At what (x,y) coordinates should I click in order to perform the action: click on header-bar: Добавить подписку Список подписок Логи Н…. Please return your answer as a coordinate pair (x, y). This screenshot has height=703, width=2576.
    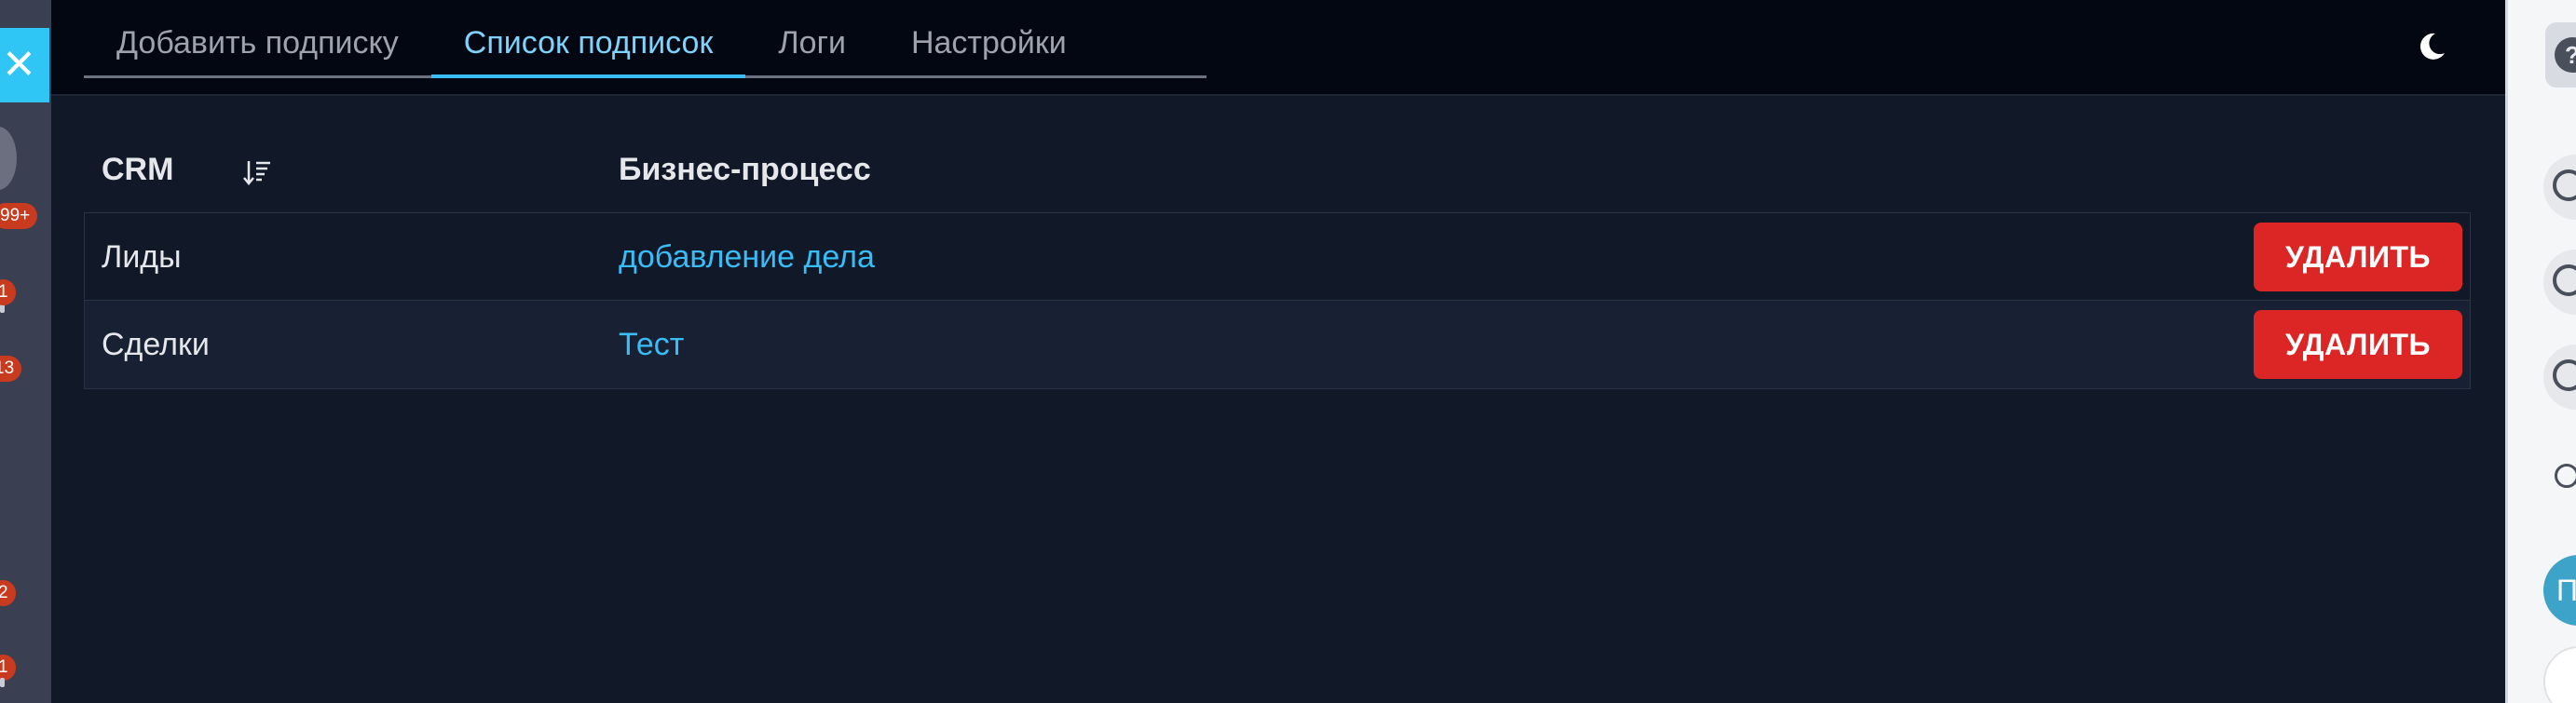
    Looking at the image, I should click on (1278, 48).